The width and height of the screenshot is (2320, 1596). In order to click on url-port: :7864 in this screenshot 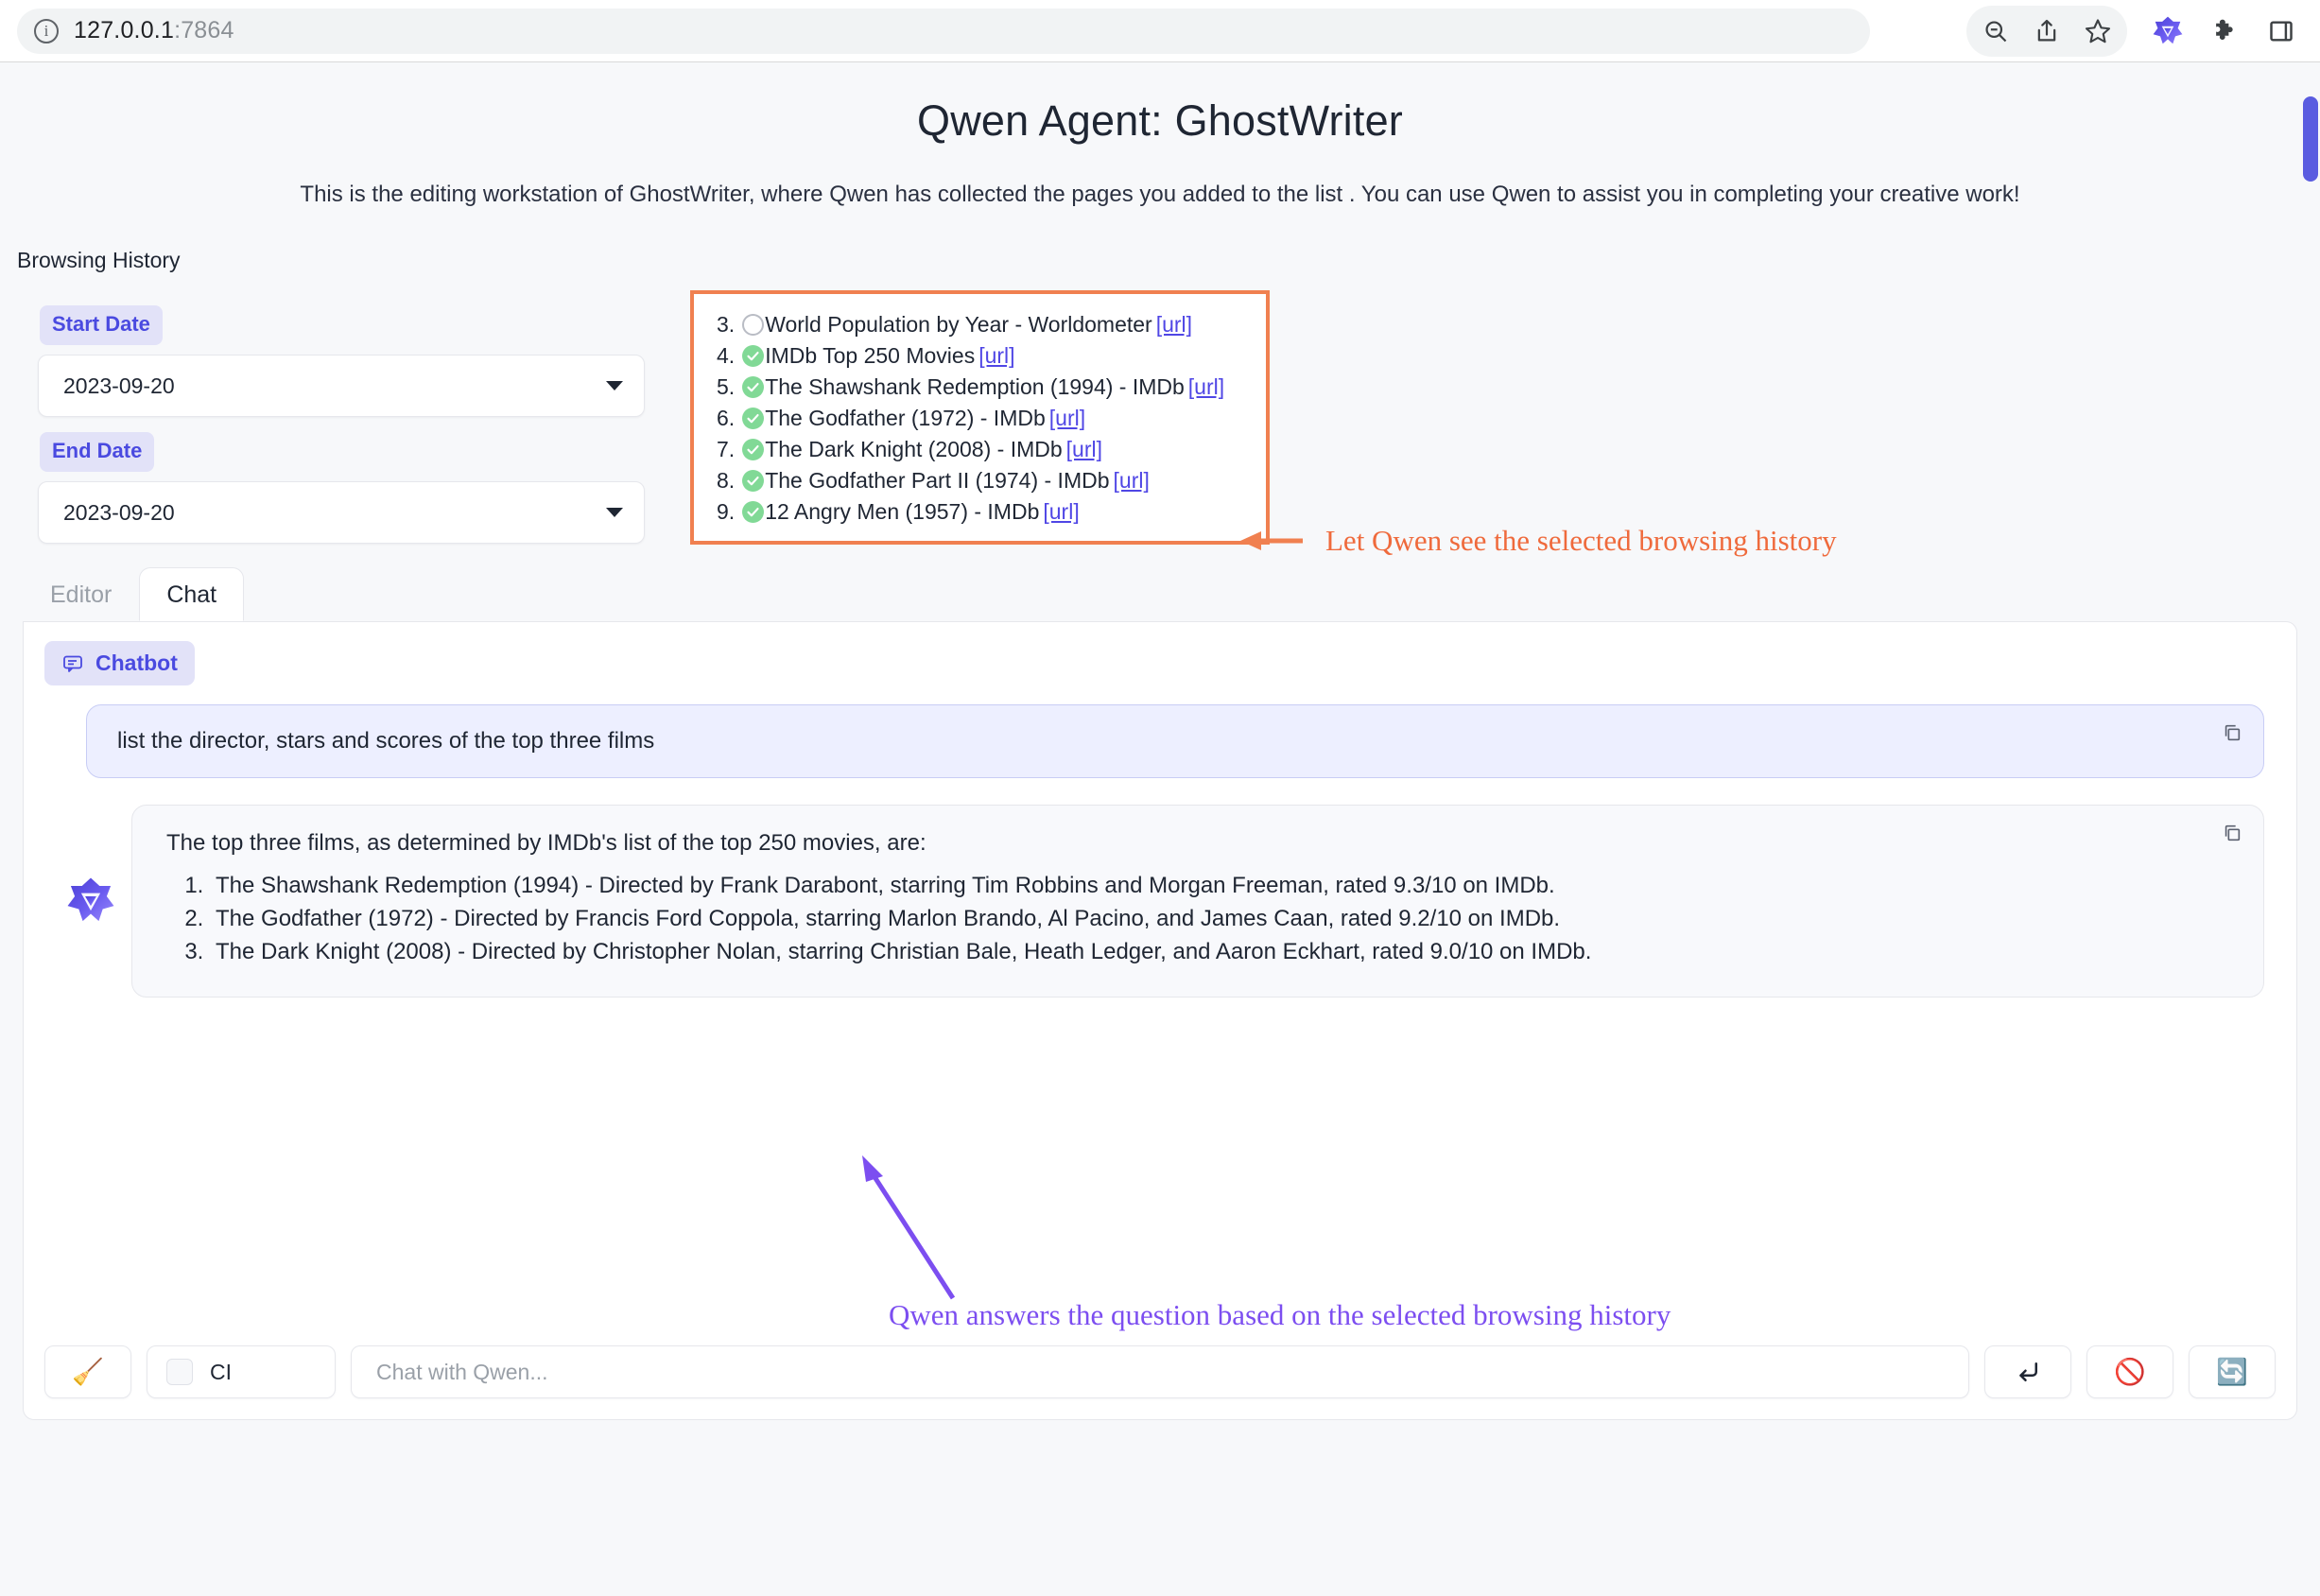, I will do `click(204, 30)`.